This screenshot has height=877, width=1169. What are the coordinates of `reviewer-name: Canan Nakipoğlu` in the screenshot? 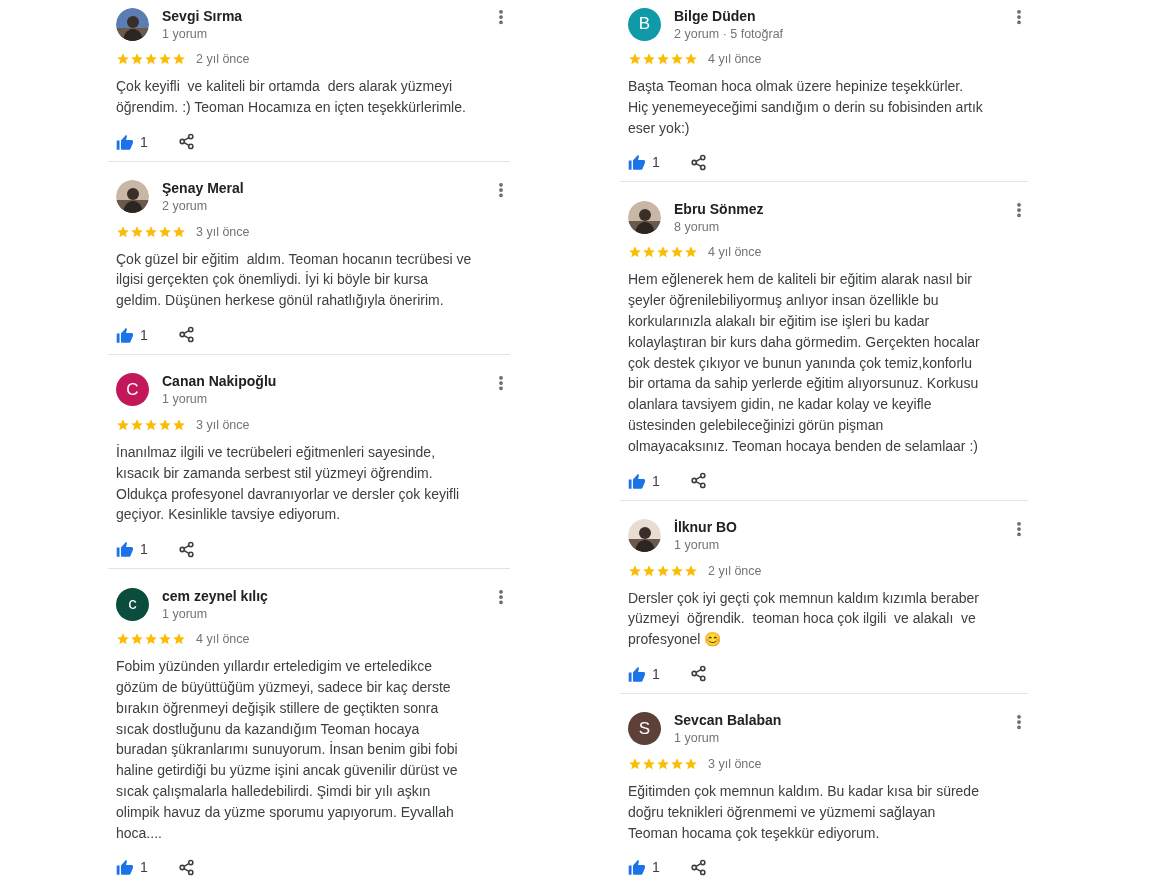 It's located at (219, 381).